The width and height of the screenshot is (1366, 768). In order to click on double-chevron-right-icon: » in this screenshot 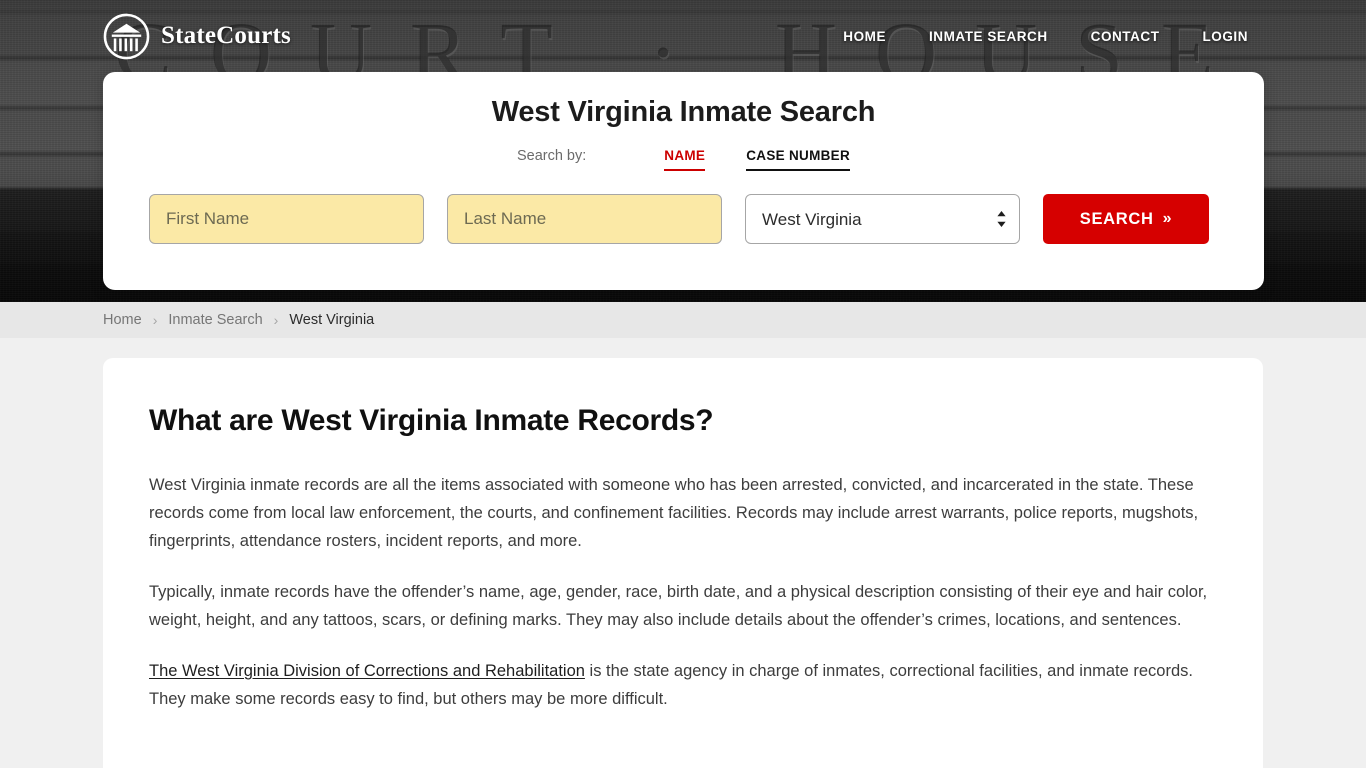, I will do `click(1167, 218)`.